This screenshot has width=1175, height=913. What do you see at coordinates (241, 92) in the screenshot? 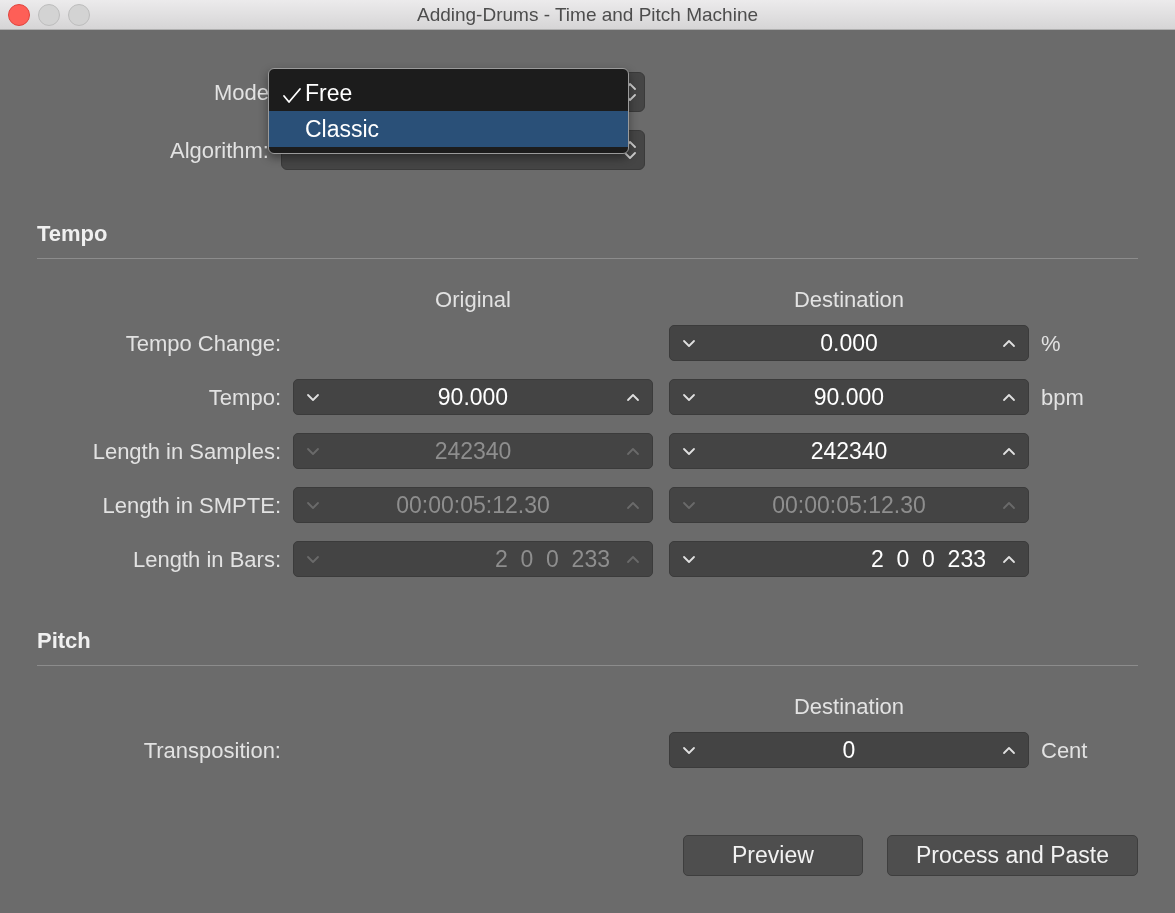
I see `field-label: Mode` at bounding box center [241, 92].